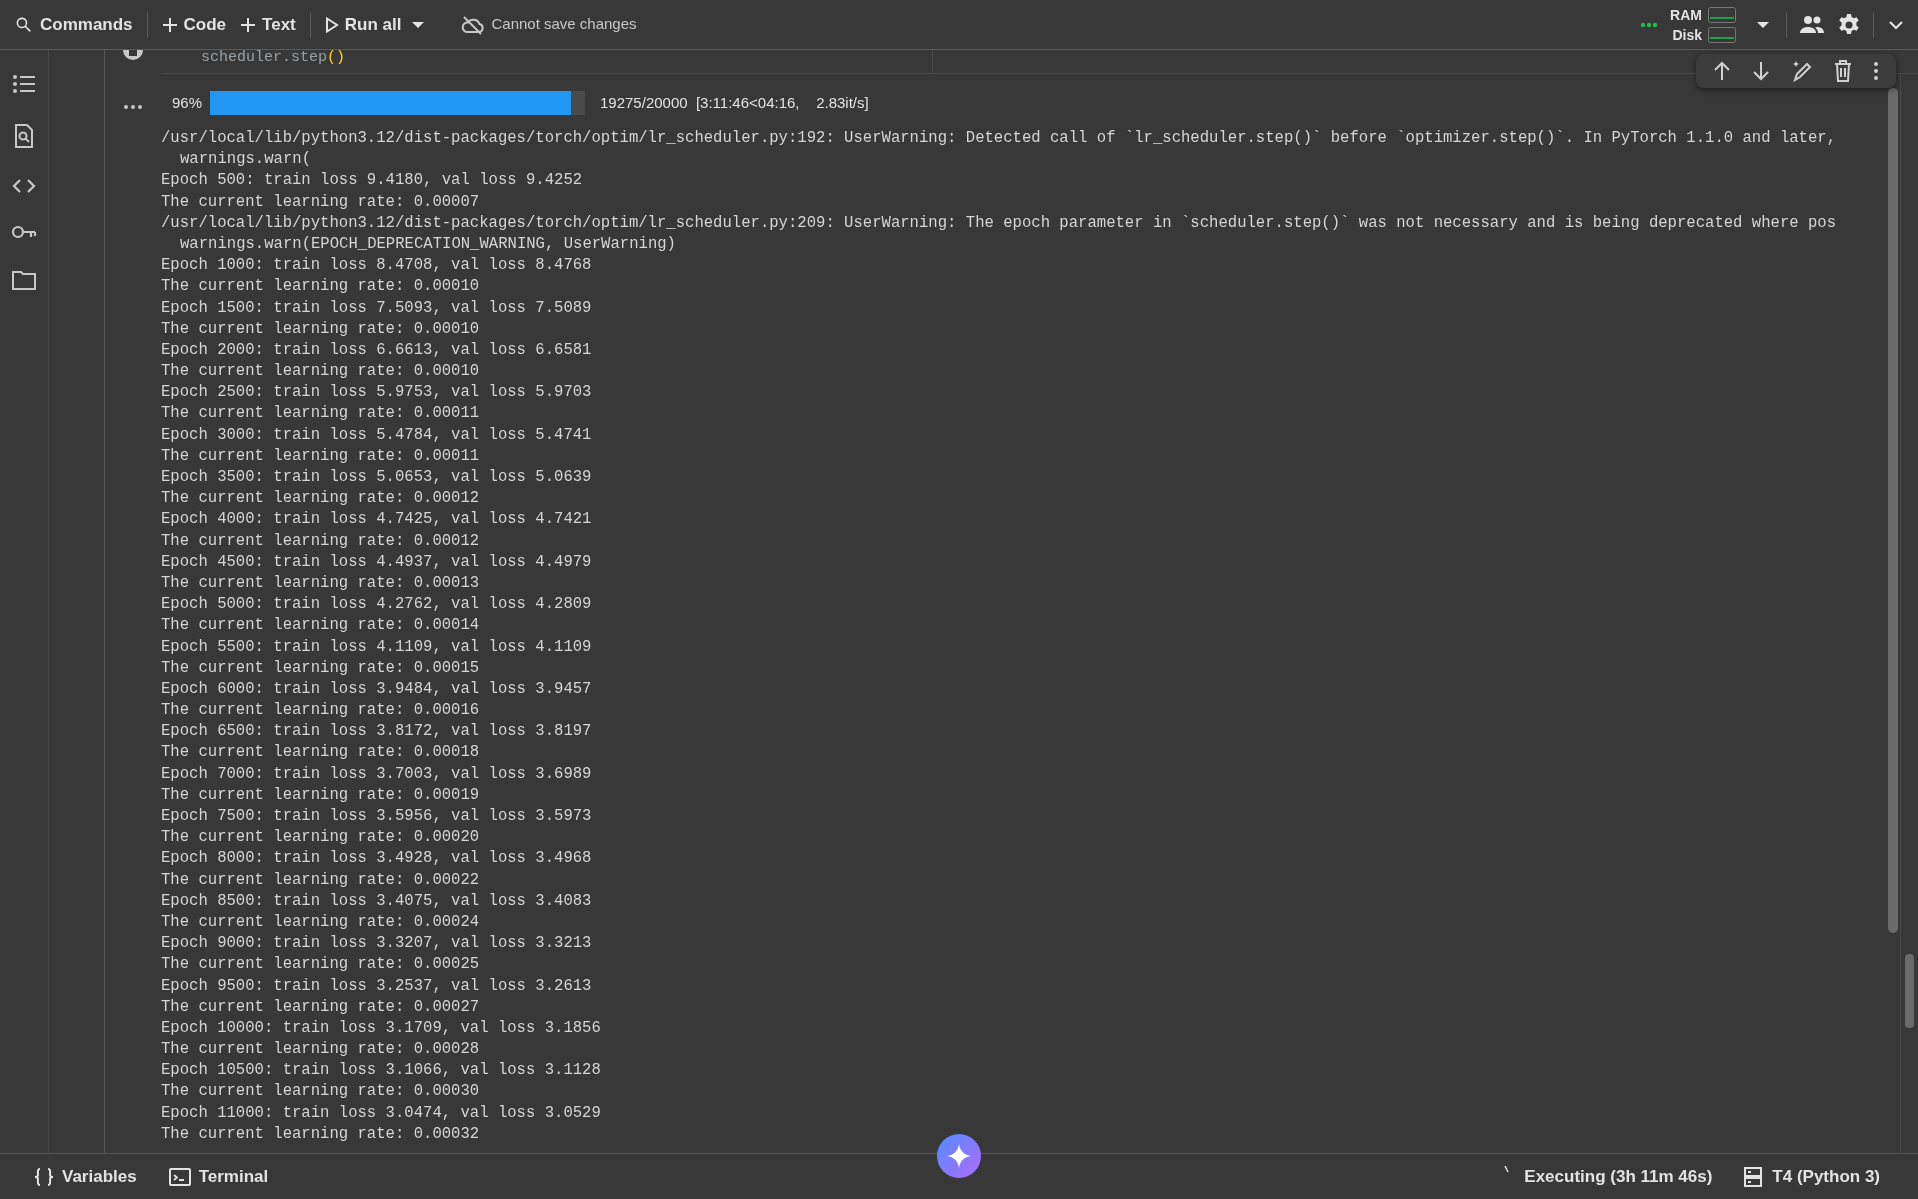  I want to click on chevron-down-icon, so click(1896, 24).